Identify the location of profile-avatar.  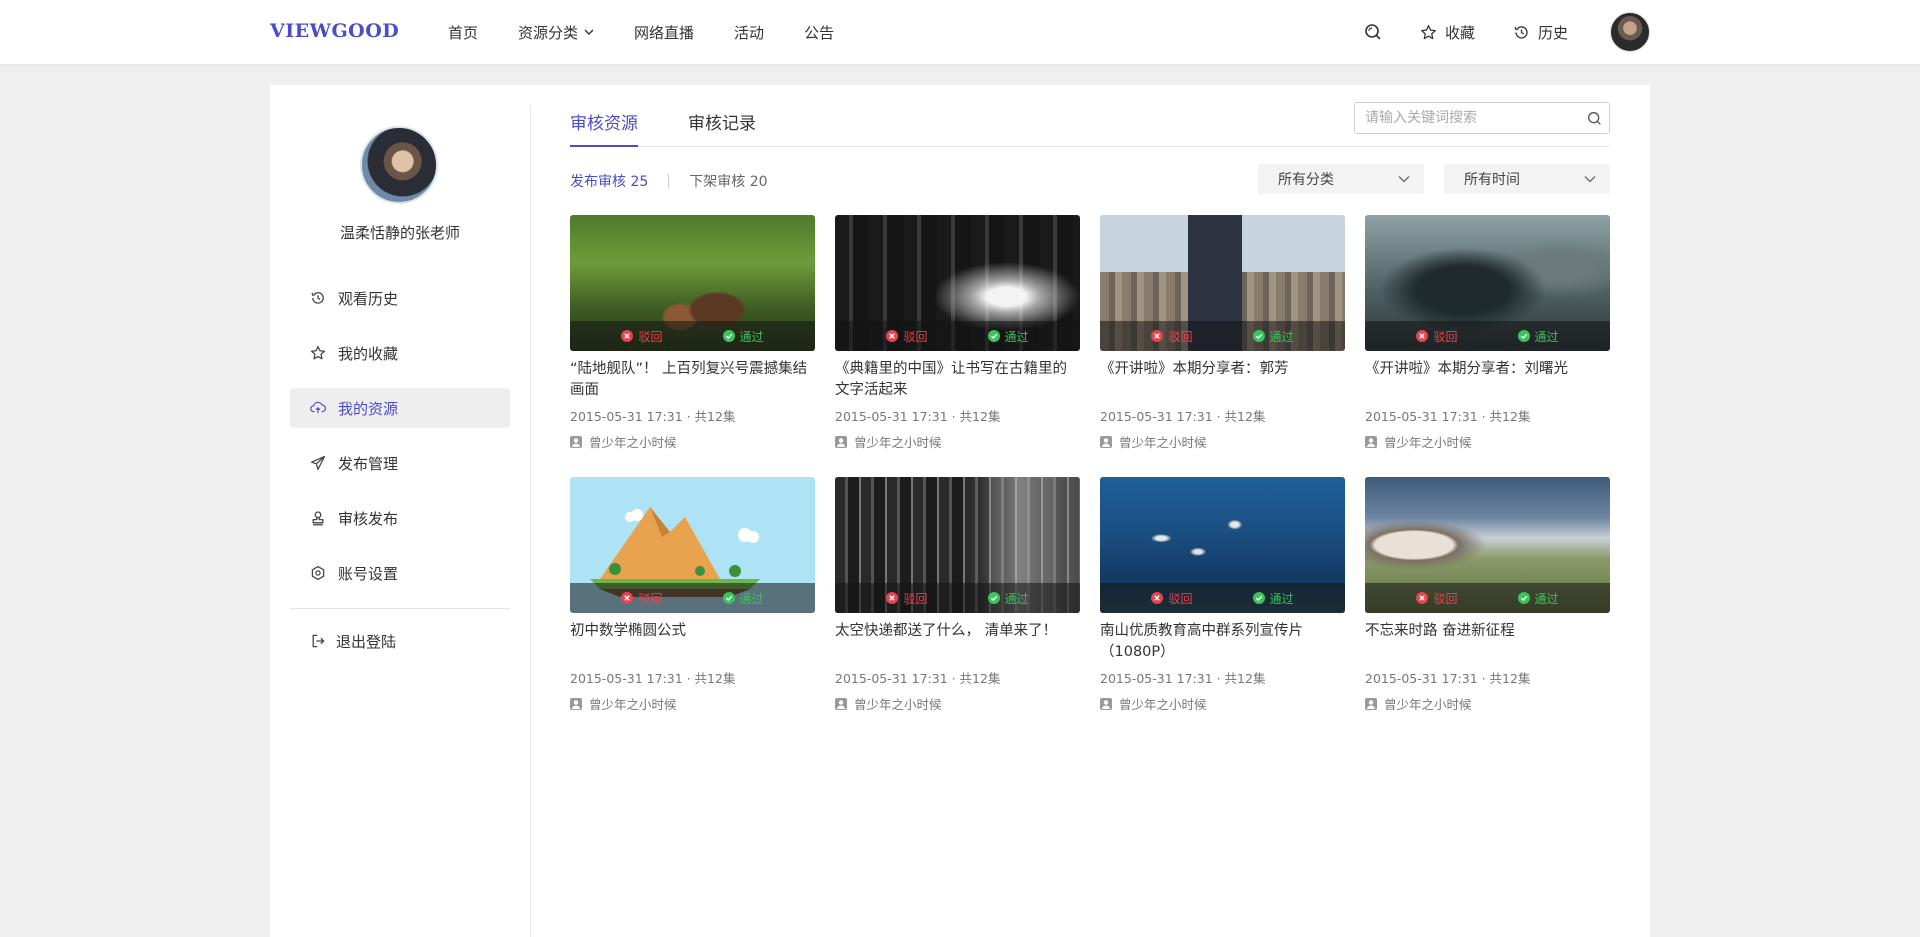
(399, 165).